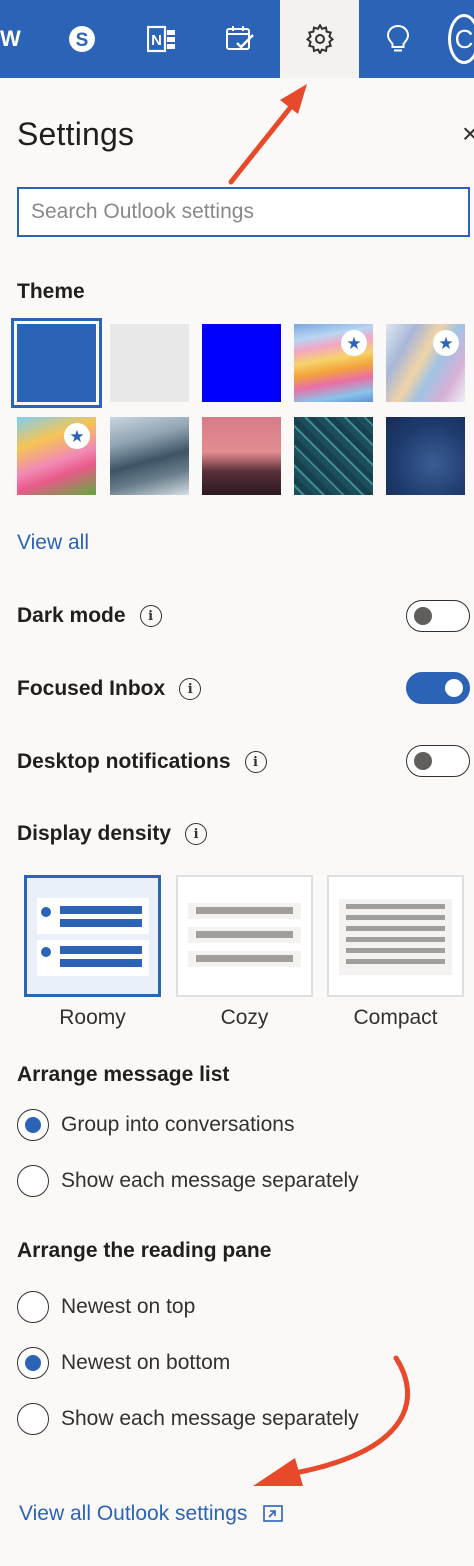 Image resolution: width=474 pixels, height=1566 pixels. I want to click on svg-text: N, so click(156, 40).